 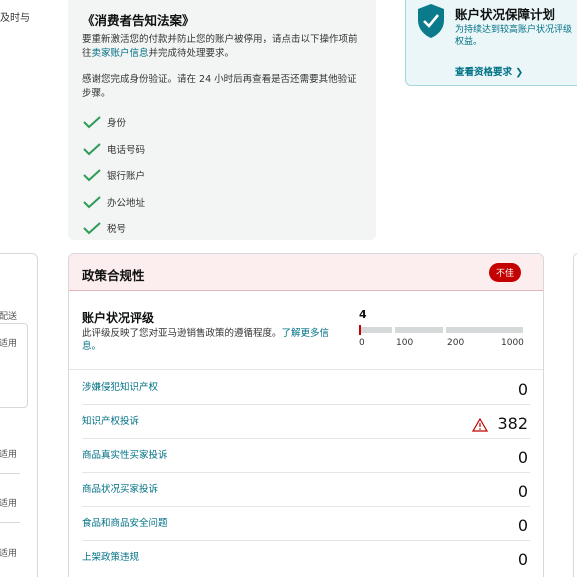 I want to click on seller-account-info-link: 卖家账户信息, so click(x=120, y=53).